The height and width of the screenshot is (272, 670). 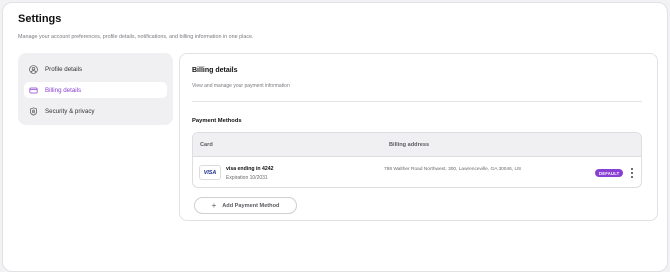 What do you see at coordinates (417, 101) in the screenshot?
I see `divider` at bounding box center [417, 101].